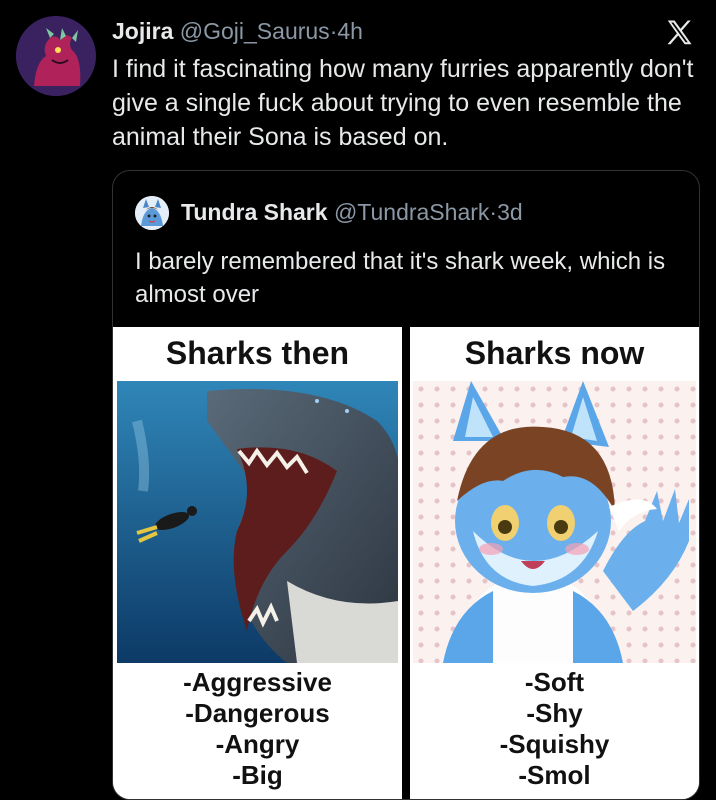 This screenshot has width=716, height=800. I want to click on traits-list-now: -Soft -Shy -Squishy -Smol, so click(554, 729).